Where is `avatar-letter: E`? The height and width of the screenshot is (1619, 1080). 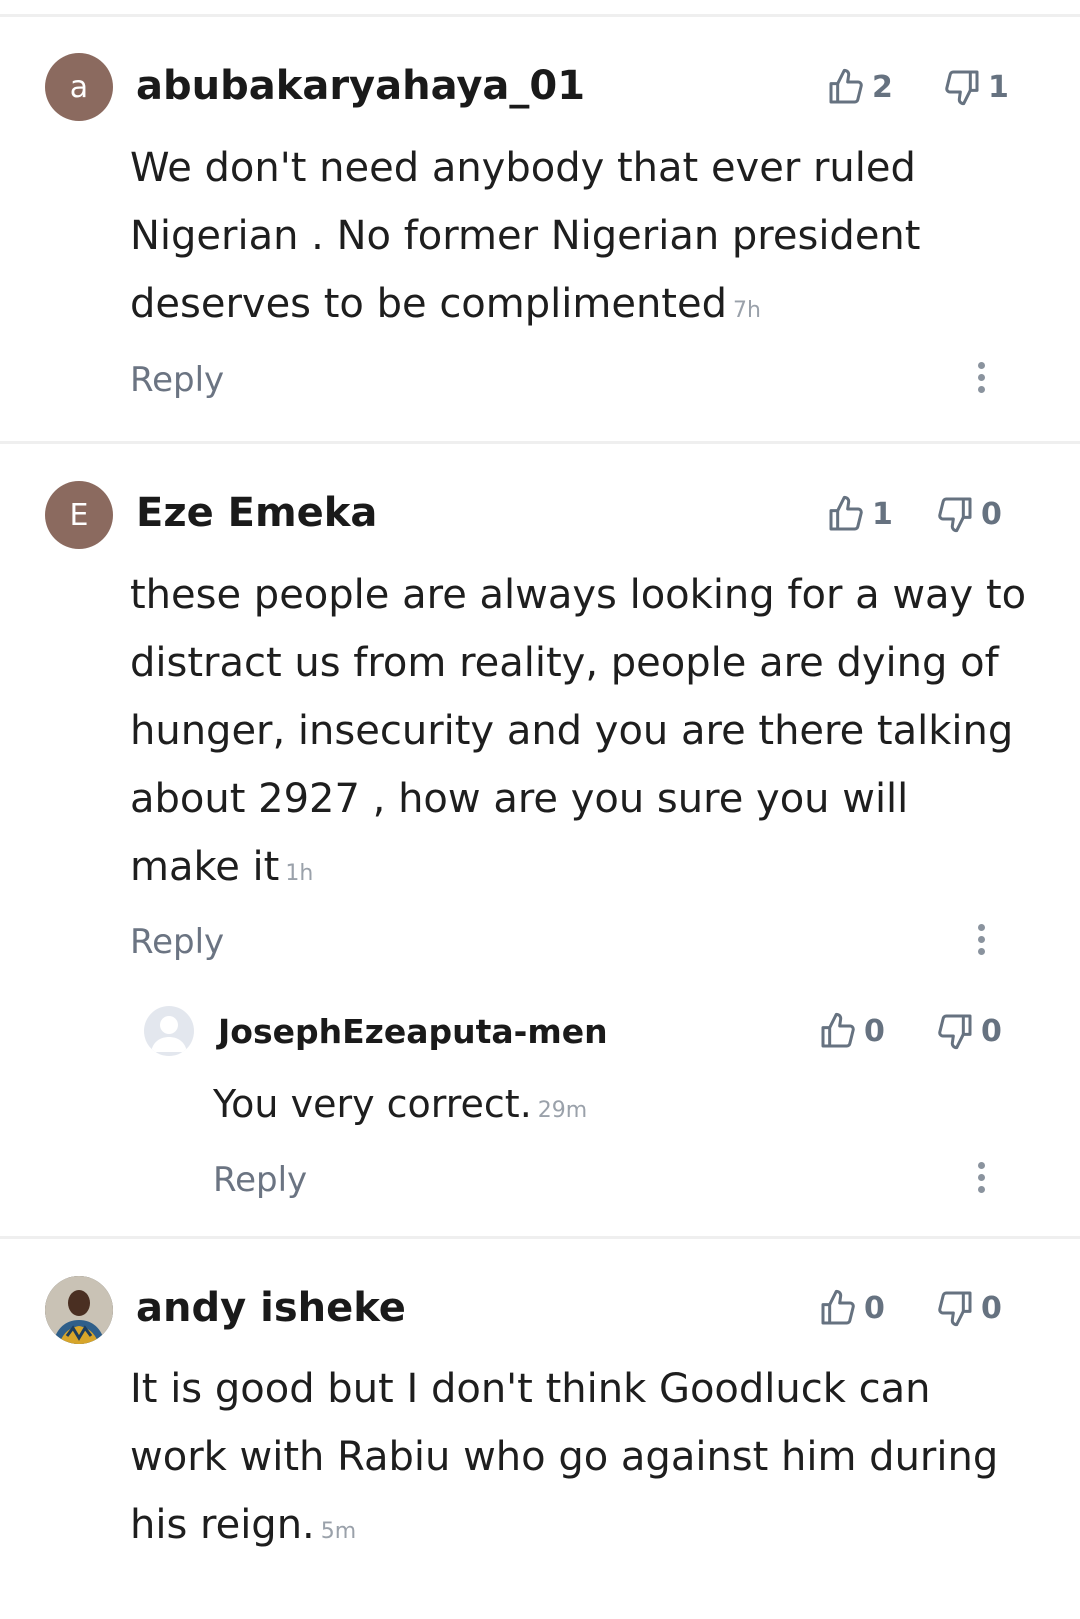
avatar-letter: E is located at coordinates (79, 515).